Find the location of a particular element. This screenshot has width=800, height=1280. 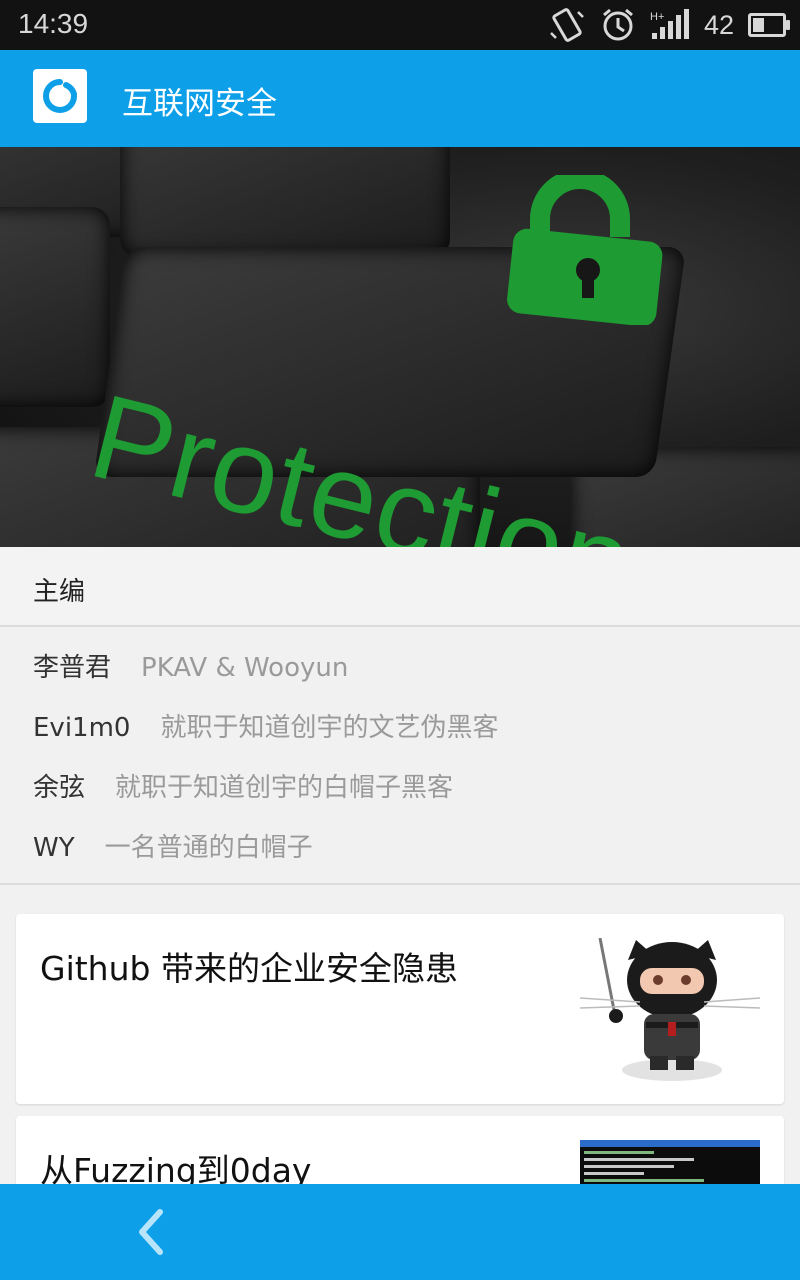

editor-desc: 就职于知道创宇的文艺伪黑客 is located at coordinates (329, 728).